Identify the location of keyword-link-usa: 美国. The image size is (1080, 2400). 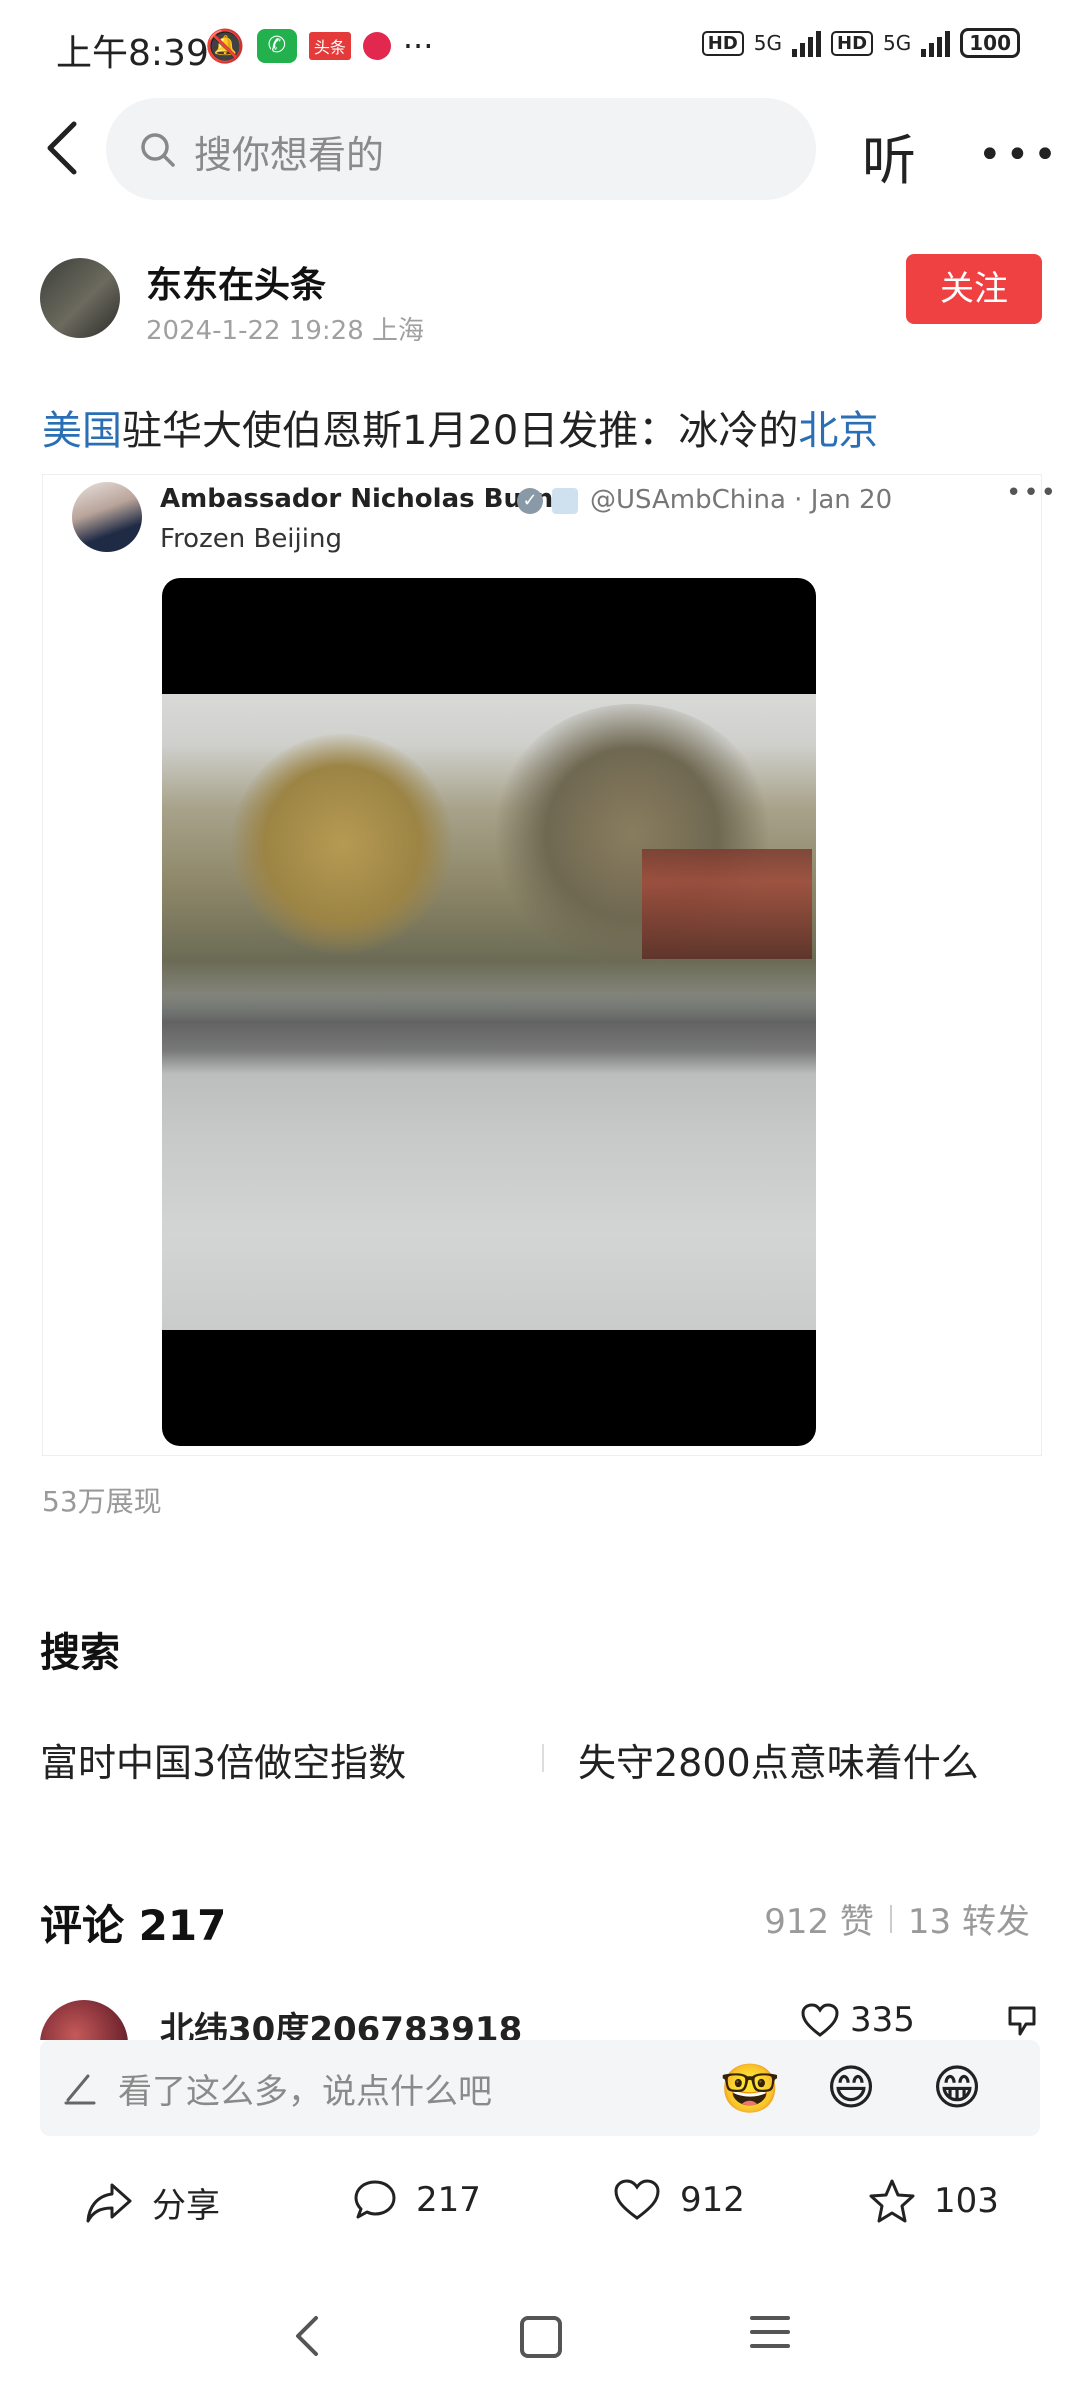
(82, 431).